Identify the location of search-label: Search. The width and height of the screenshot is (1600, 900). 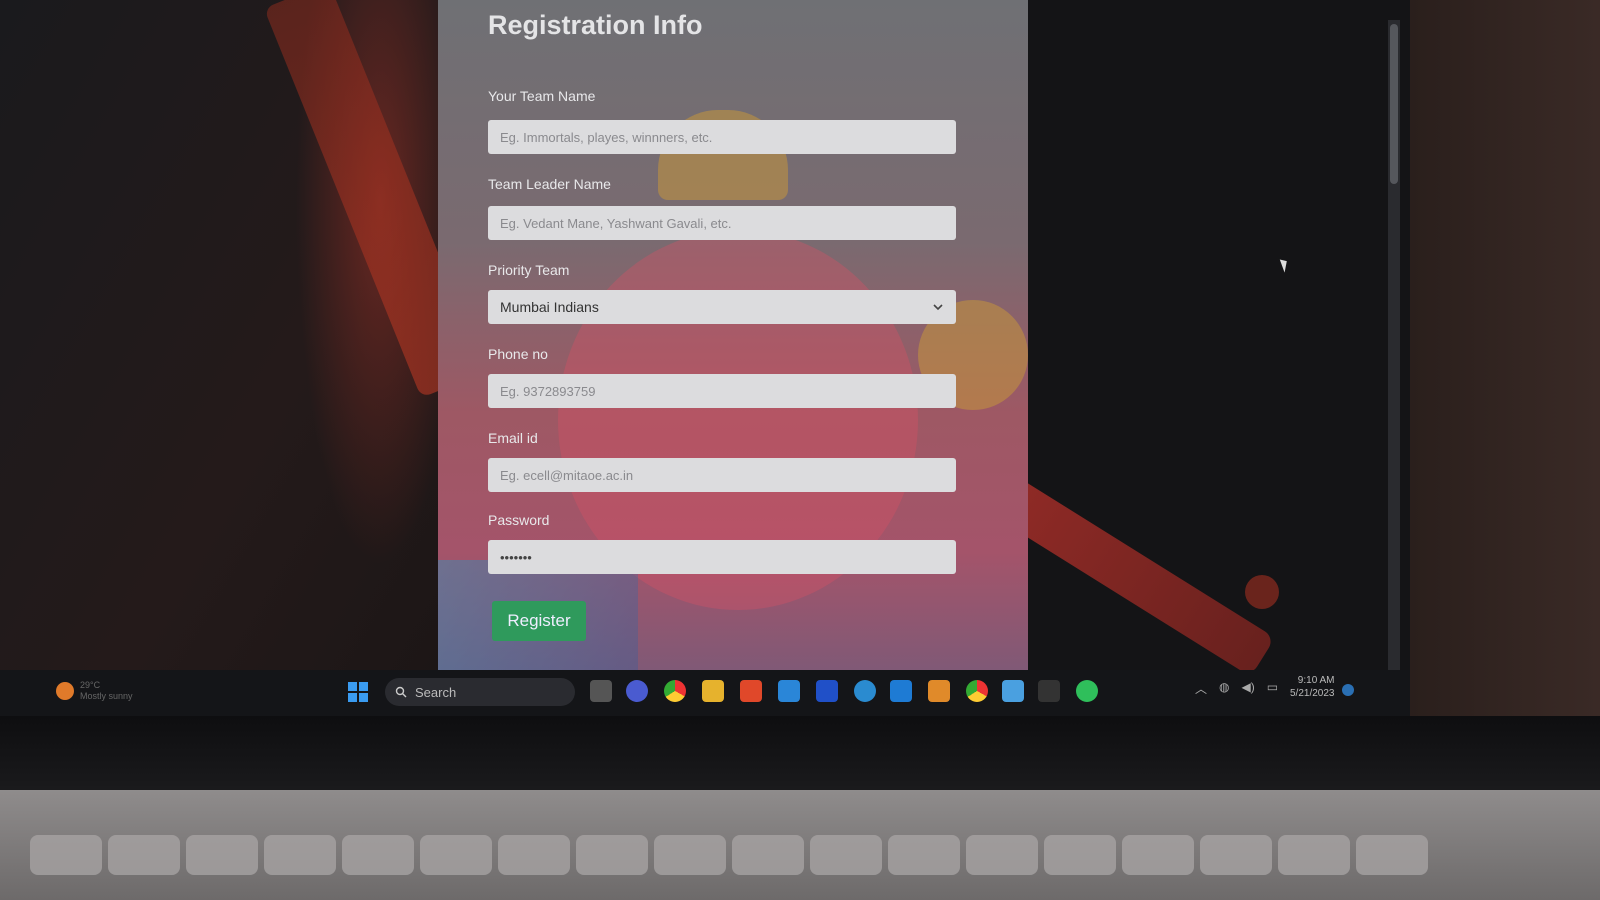
(436, 692).